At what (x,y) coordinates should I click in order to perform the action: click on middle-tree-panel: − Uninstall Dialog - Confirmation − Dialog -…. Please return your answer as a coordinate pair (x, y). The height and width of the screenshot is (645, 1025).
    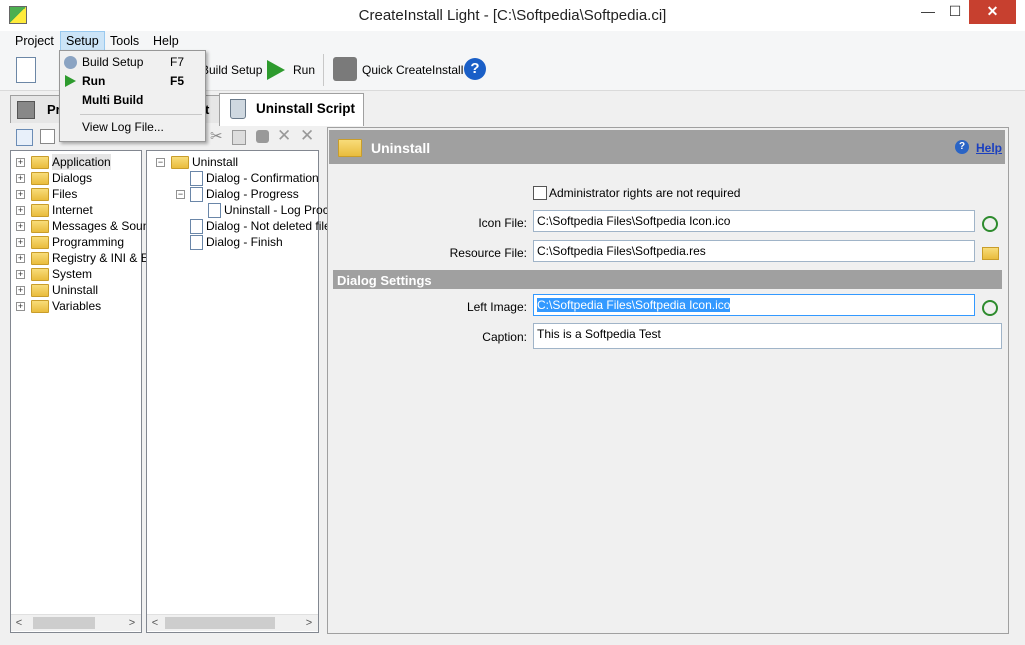
    Looking at the image, I should click on (238, 391).